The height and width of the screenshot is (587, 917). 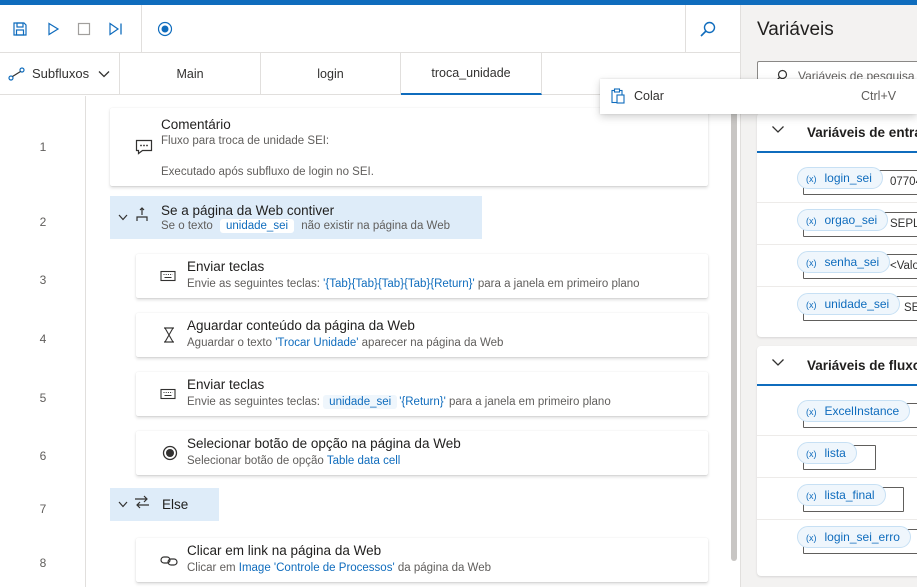 I want to click on variable-name: login_sei, so click(x=848, y=178).